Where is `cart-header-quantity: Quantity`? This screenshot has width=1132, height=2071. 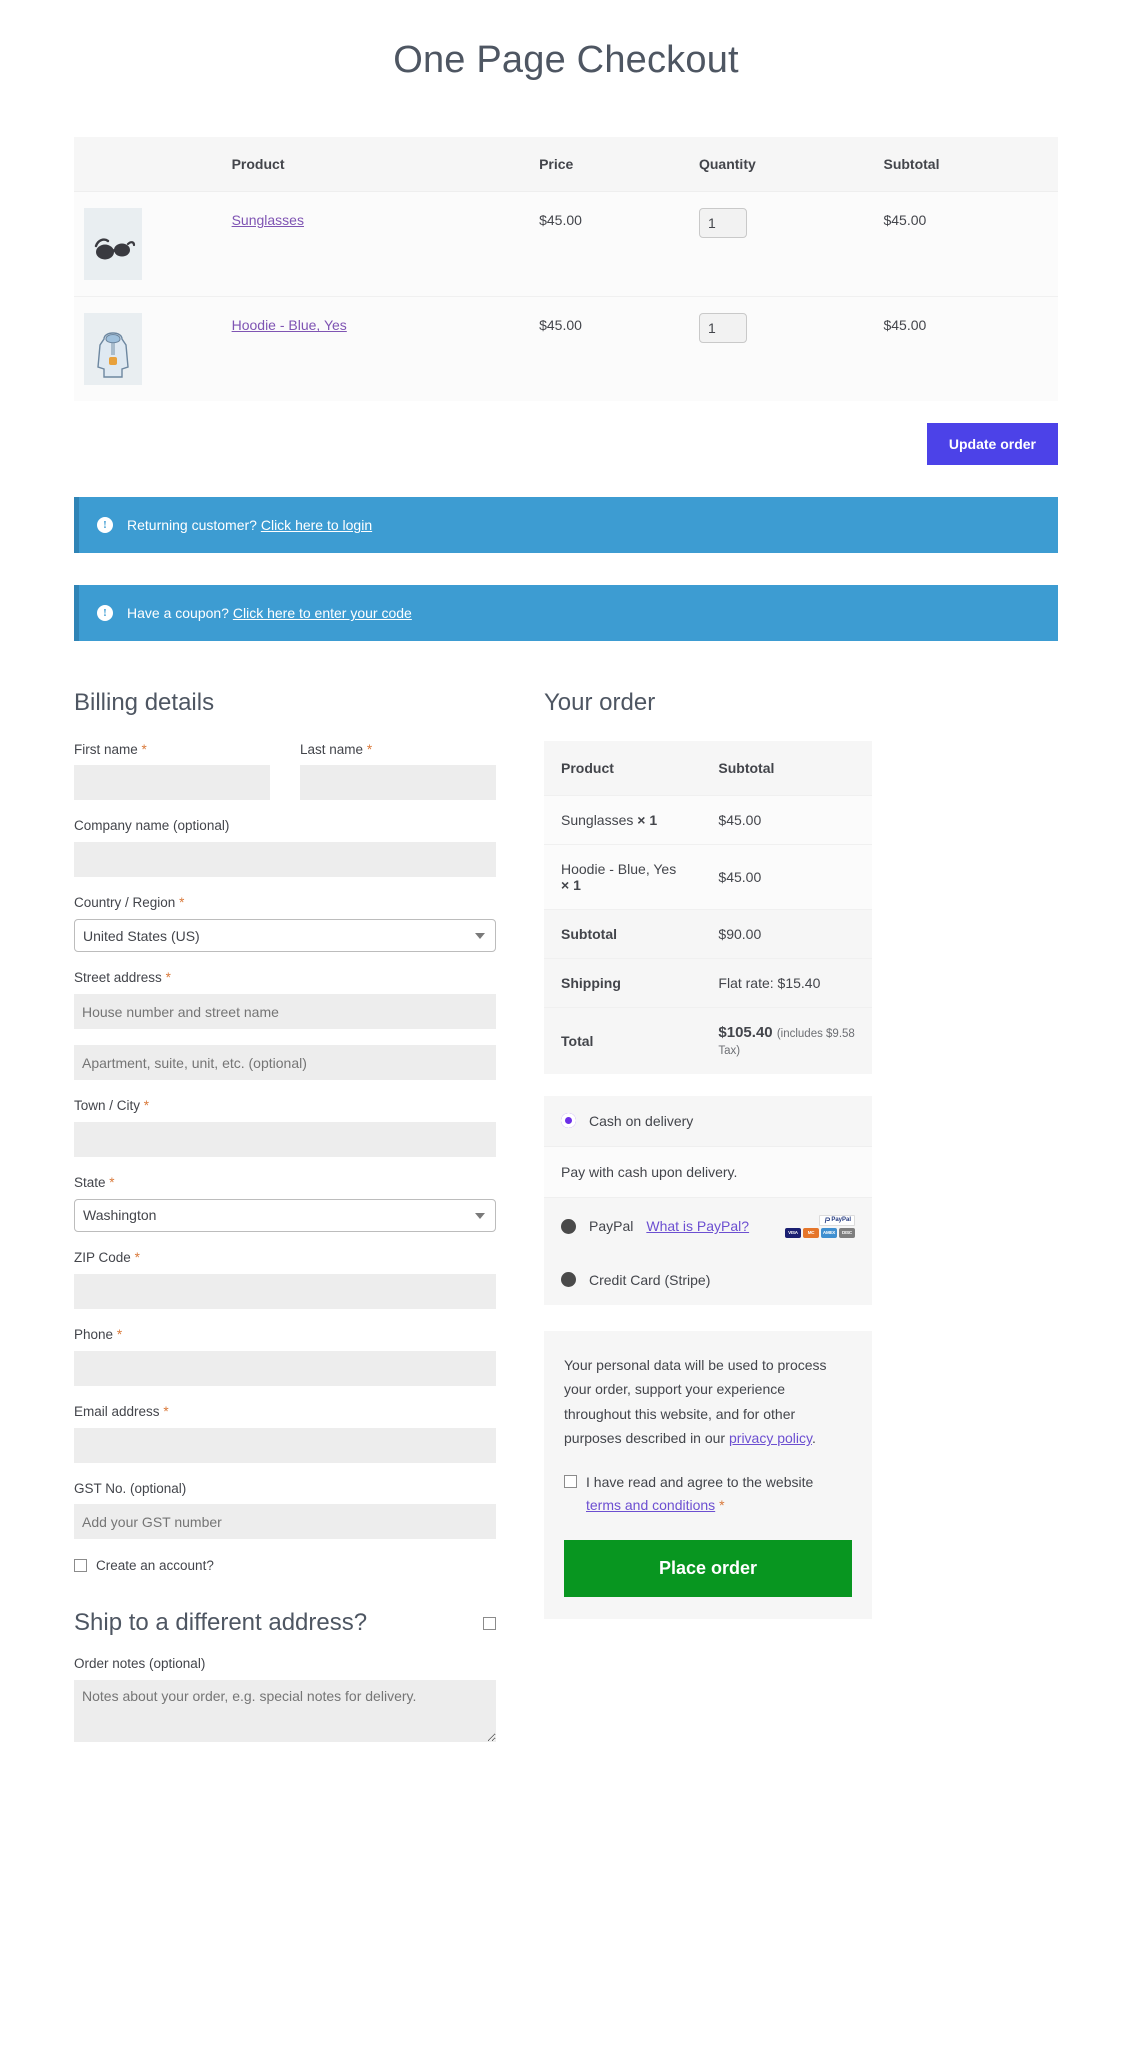 cart-header-quantity: Quantity is located at coordinates (781, 164).